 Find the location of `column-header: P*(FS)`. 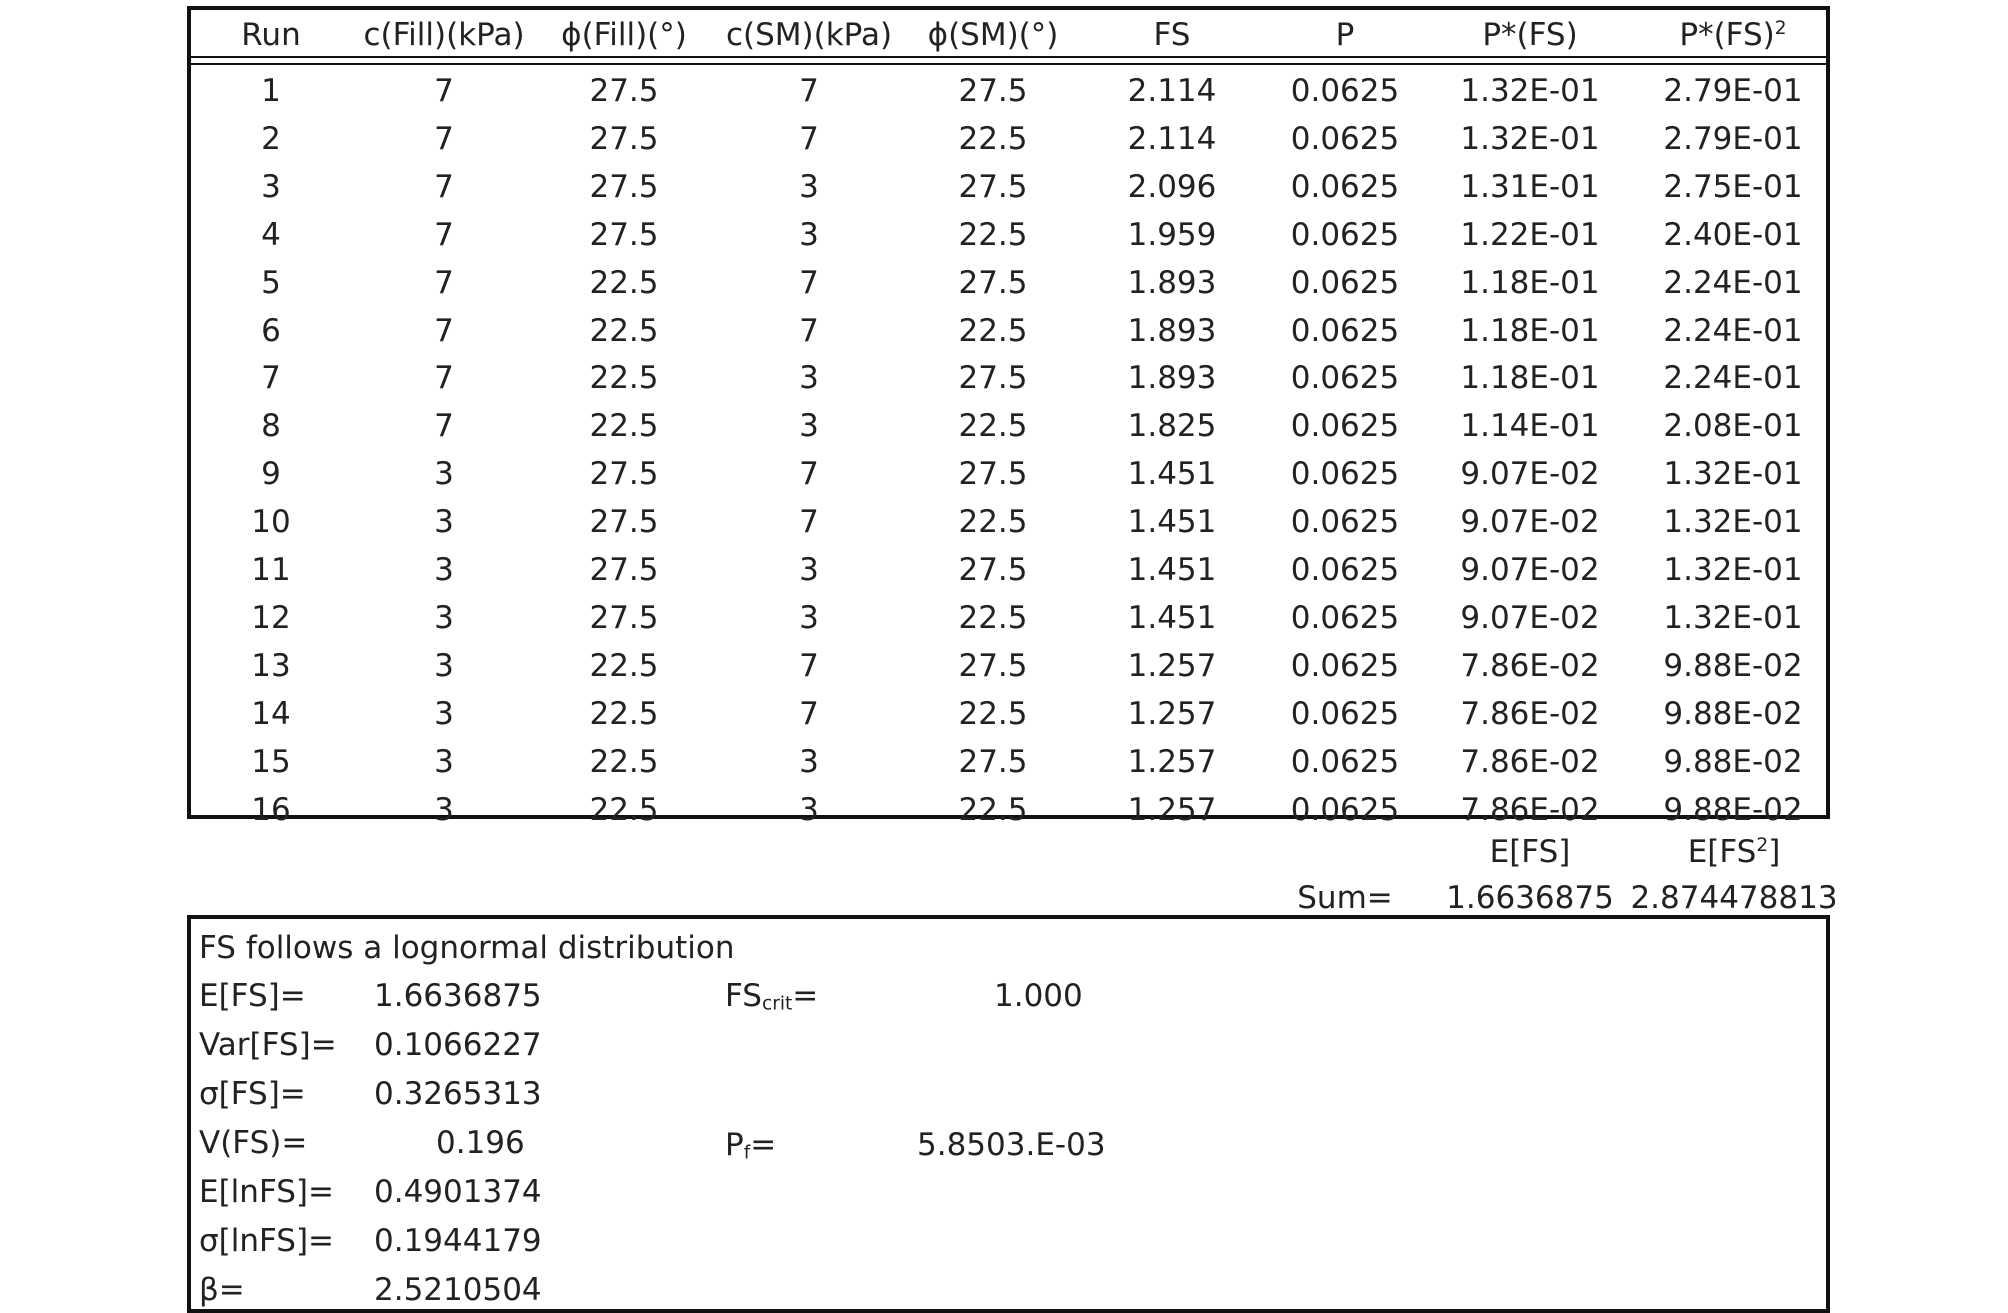

column-header: P*(FS) is located at coordinates (1530, 35).